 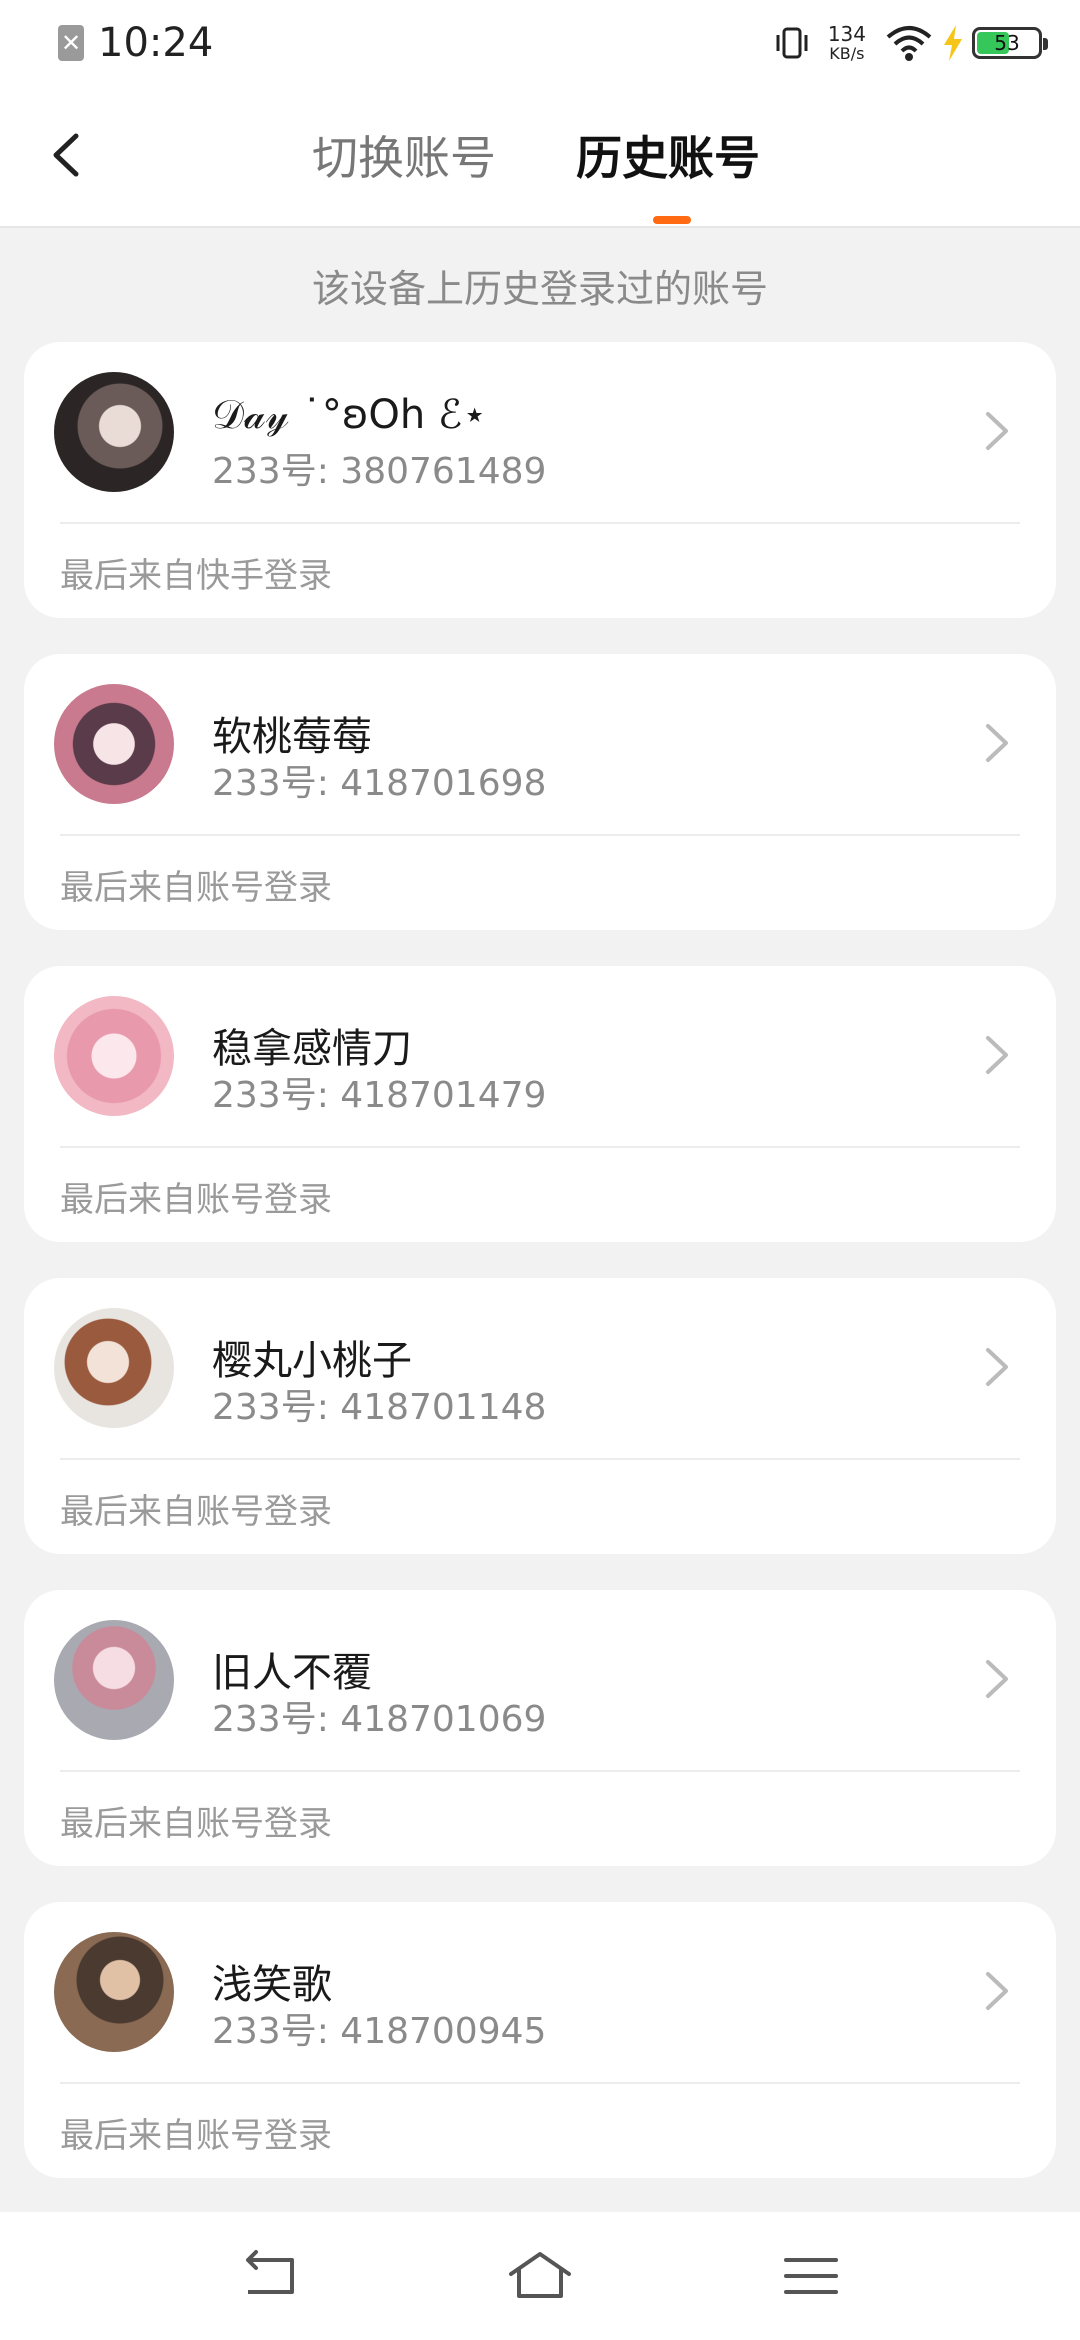 I want to click on network-speed-value: 134, so click(x=846, y=34).